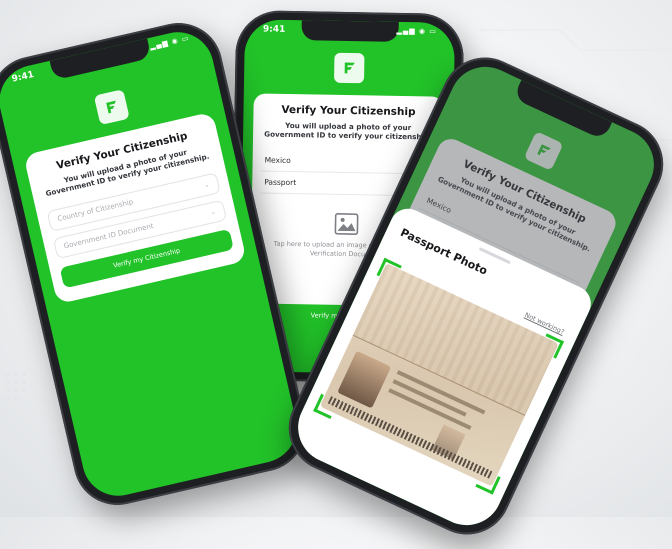 The image size is (672, 549). Describe the element at coordinates (364, 380) in the screenshot. I see `passport-portrait` at that location.